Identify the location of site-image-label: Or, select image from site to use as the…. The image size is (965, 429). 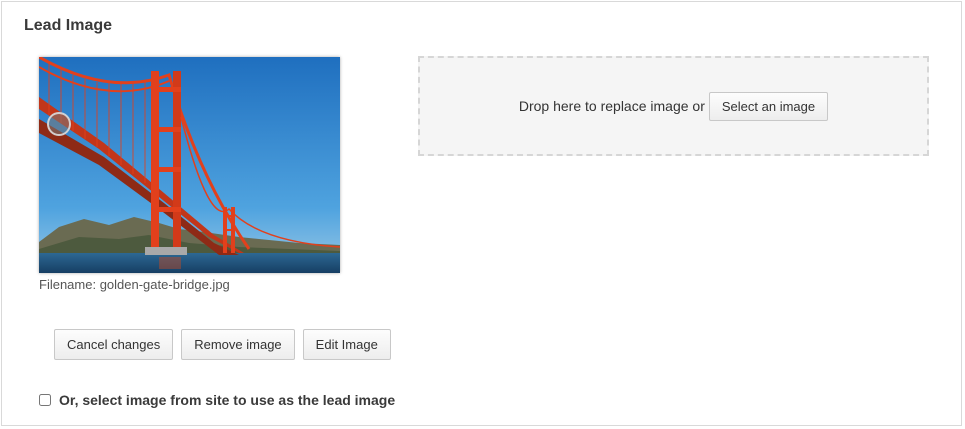
(227, 400).